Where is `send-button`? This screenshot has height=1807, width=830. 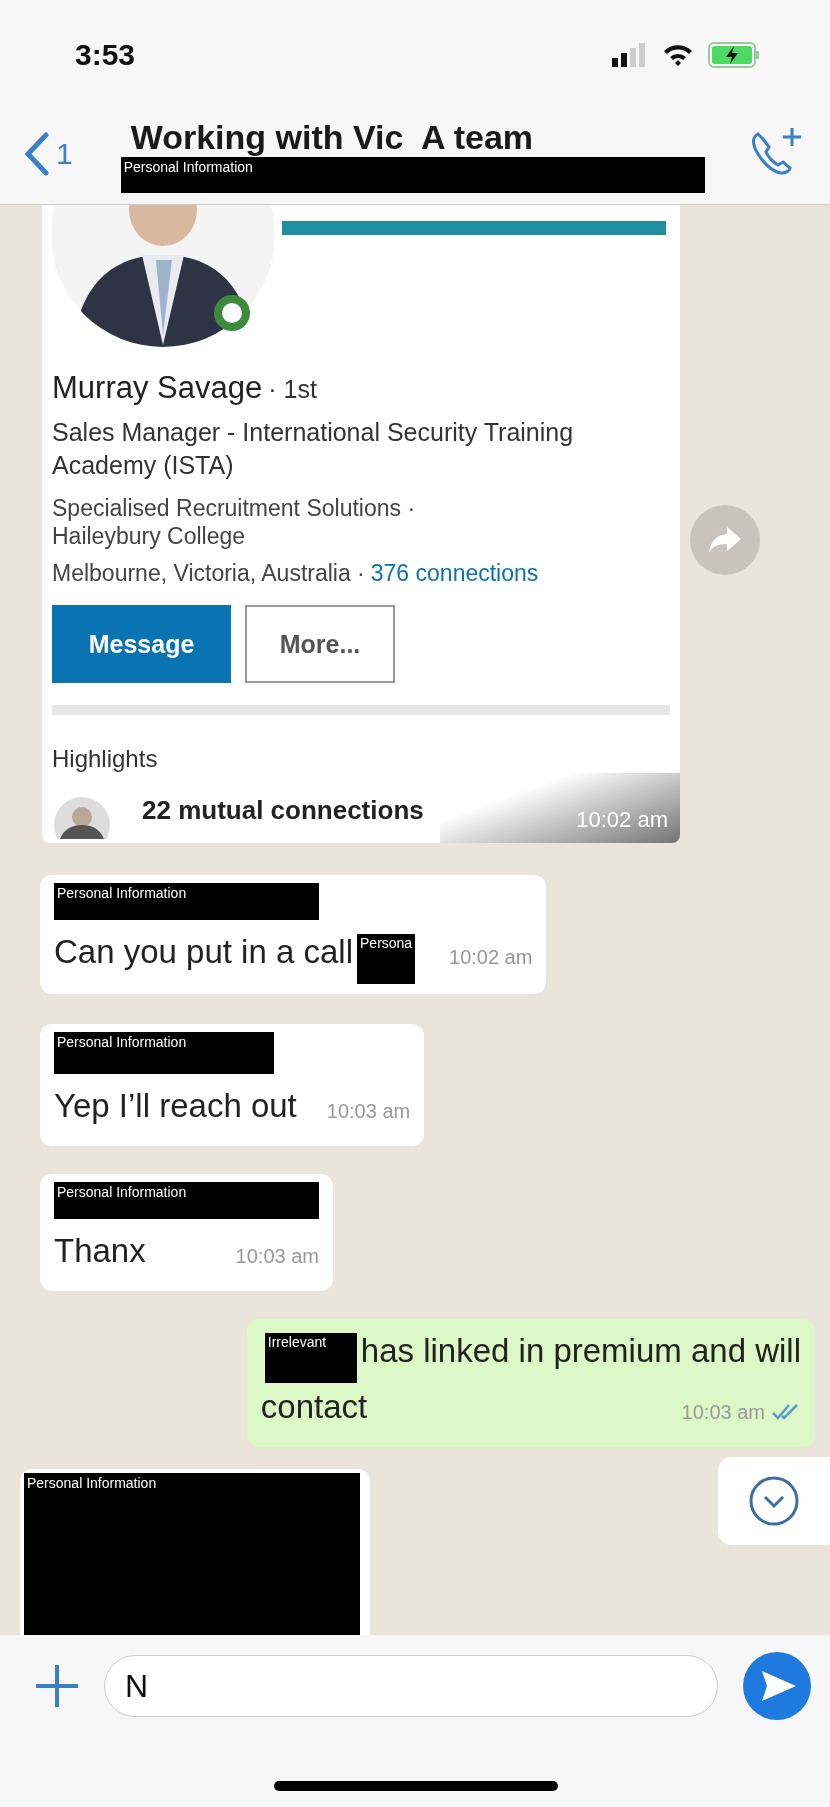
send-button is located at coordinates (777, 1686).